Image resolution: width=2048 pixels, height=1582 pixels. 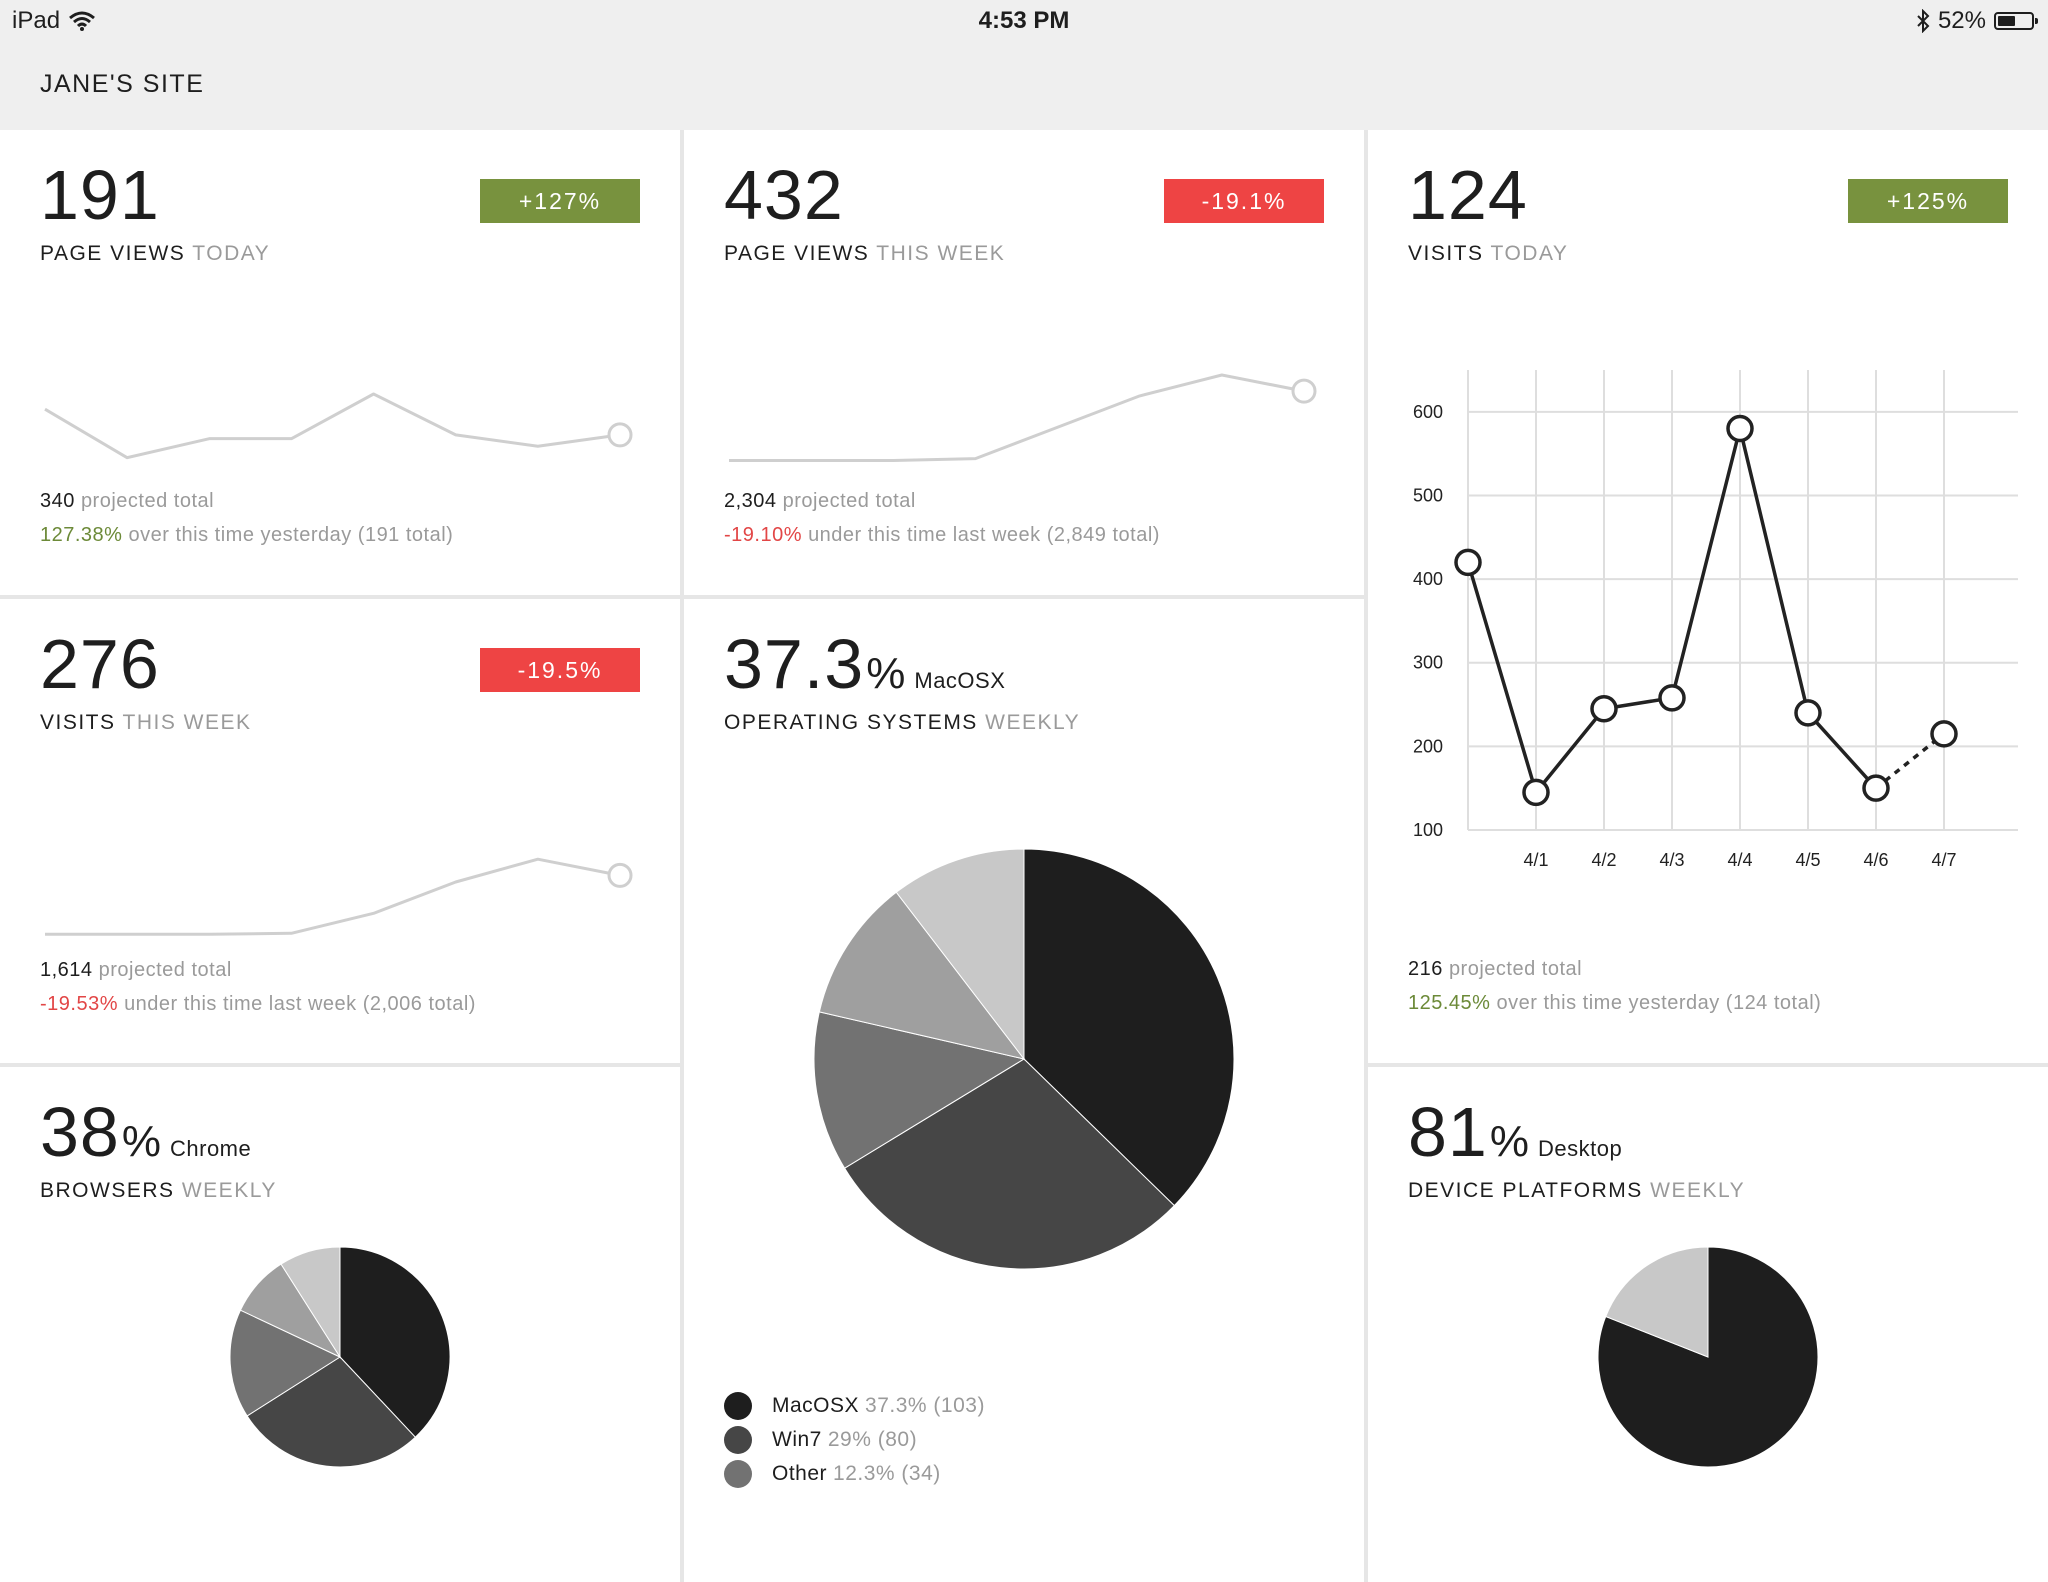 What do you see at coordinates (800, 1473) in the screenshot?
I see `legend-name: Other` at bounding box center [800, 1473].